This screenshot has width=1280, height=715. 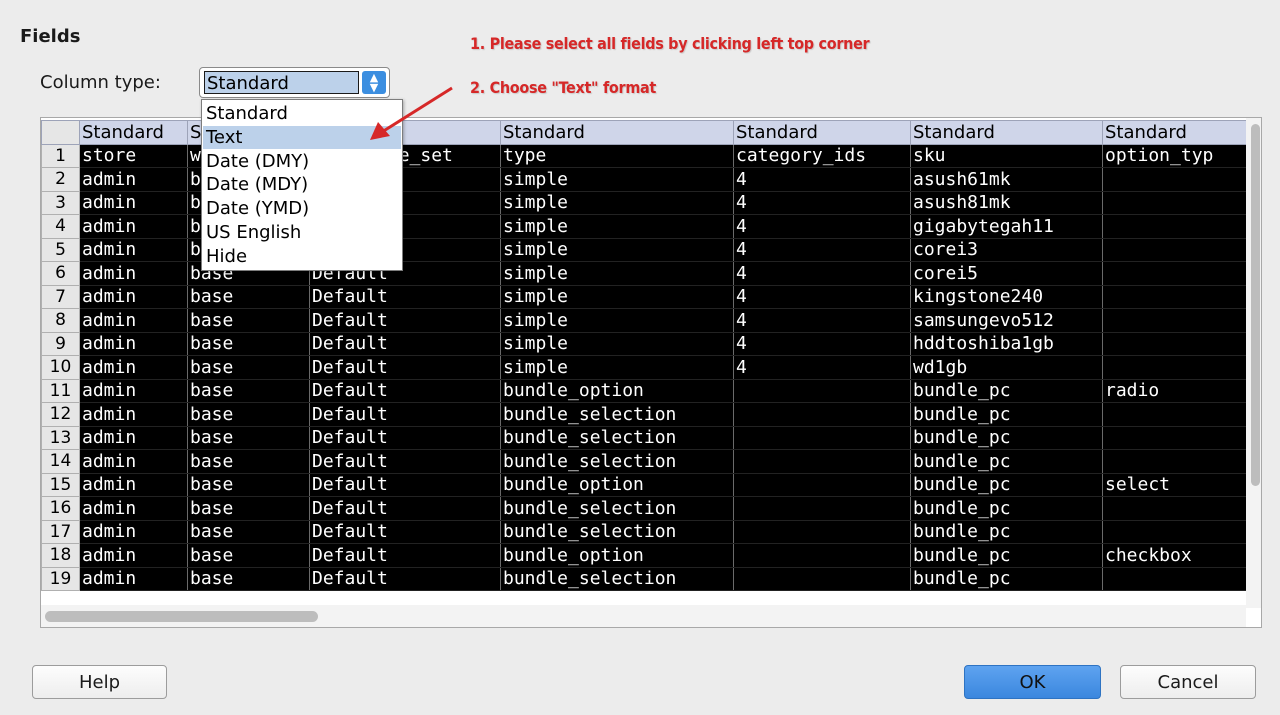 I want to click on annotation-step2: 2. Choose "Text" format, so click(x=563, y=87).